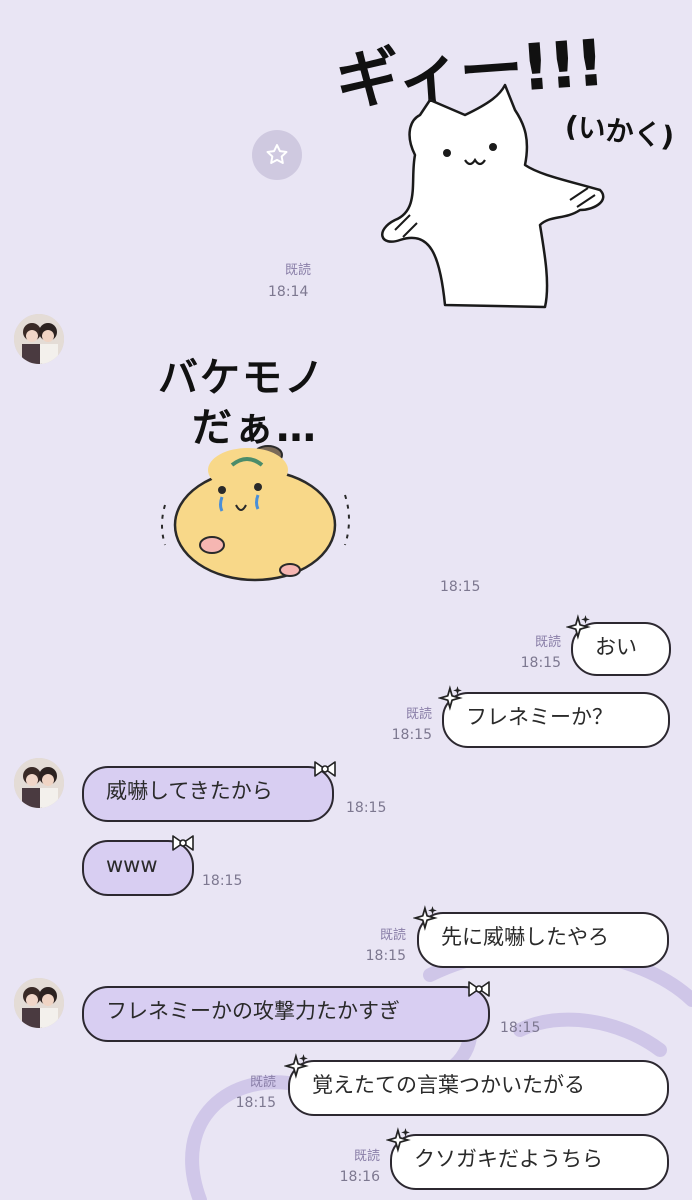 This screenshot has height=1200, width=692. I want to click on cat-drawing, so click(493, 196).